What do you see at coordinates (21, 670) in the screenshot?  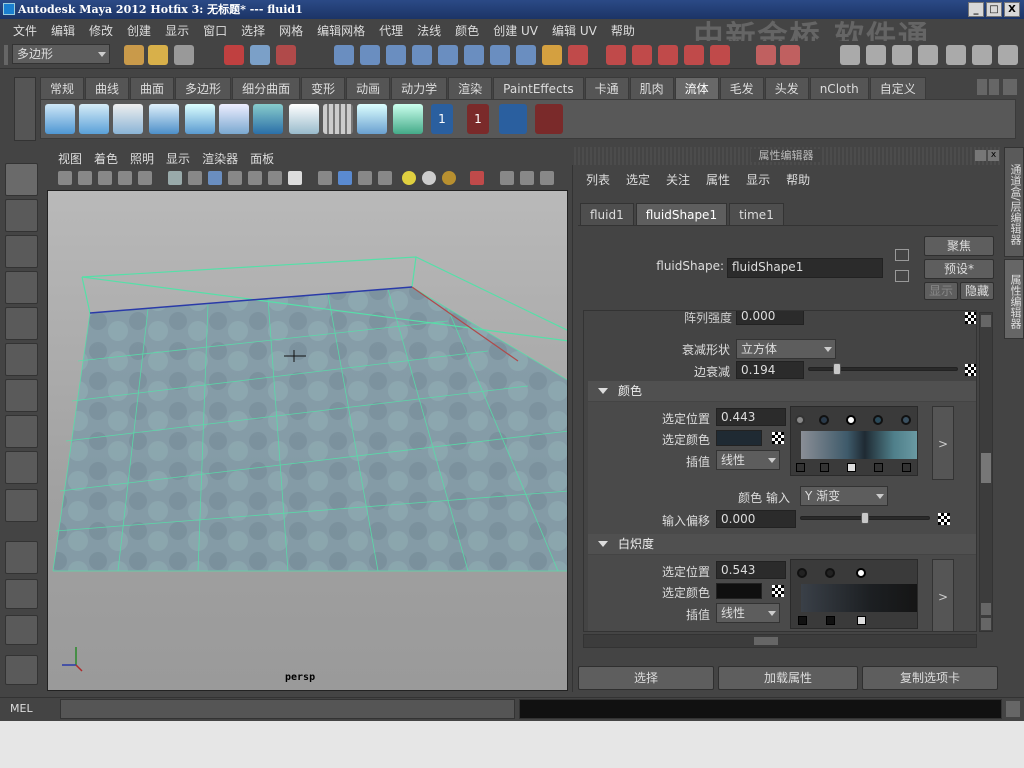 I see `quick-layout-icon` at bounding box center [21, 670].